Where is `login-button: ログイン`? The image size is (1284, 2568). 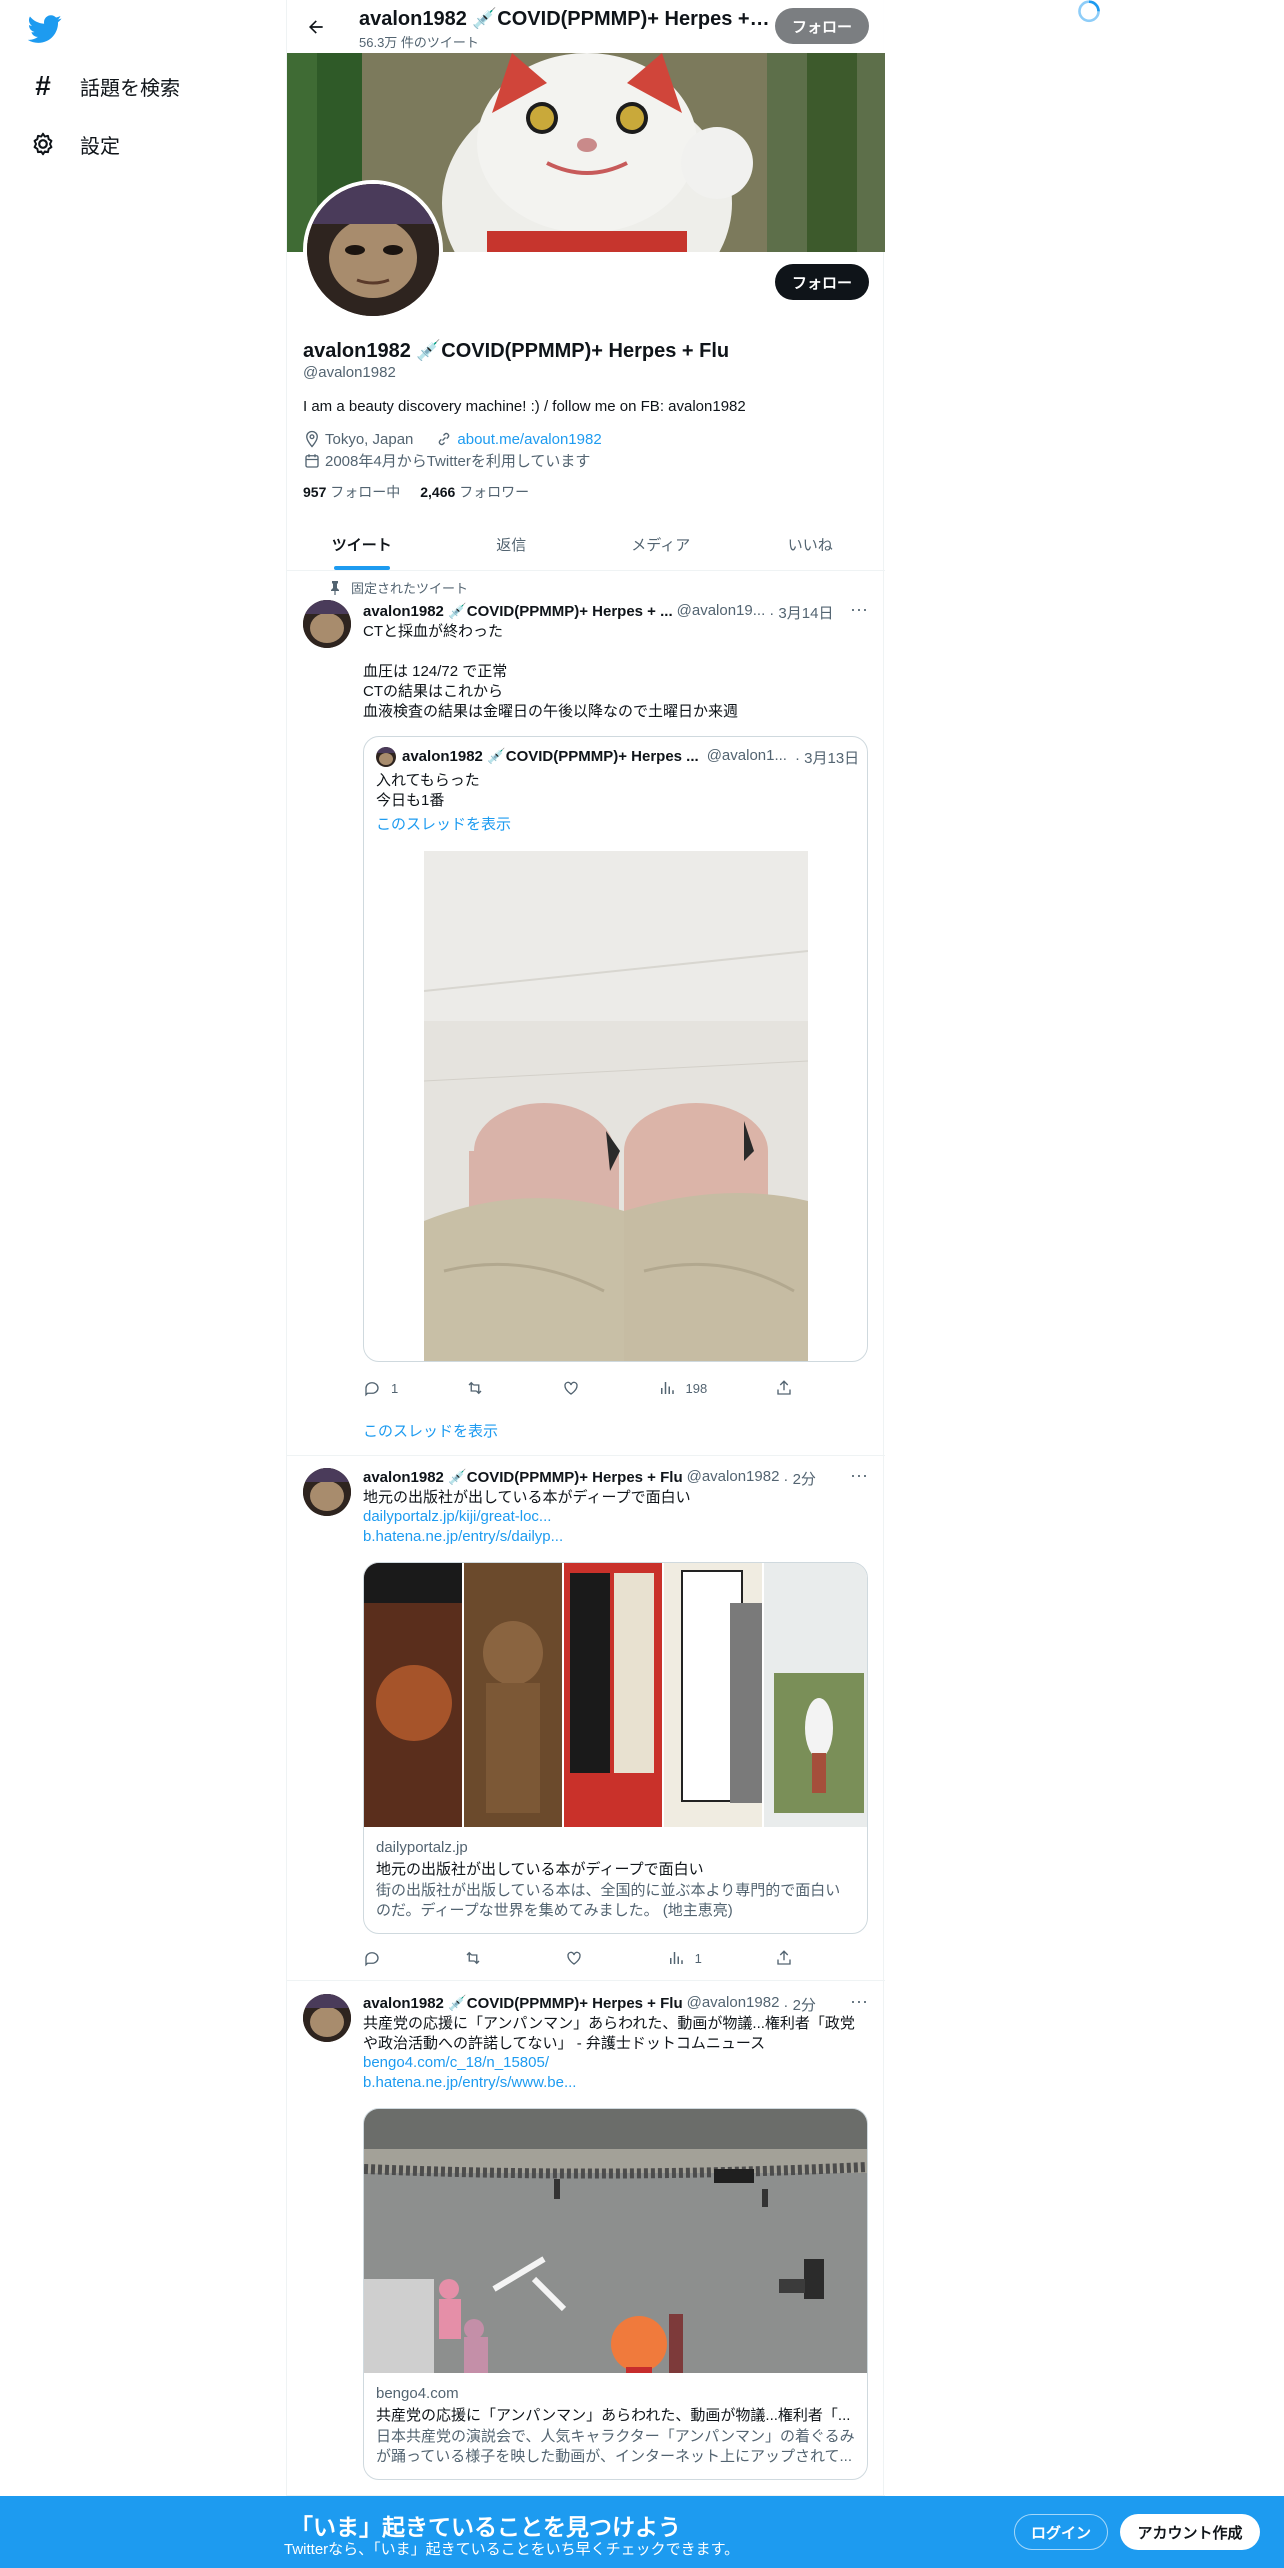
login-button: ログイン is located at coordinates (1061, 2532).